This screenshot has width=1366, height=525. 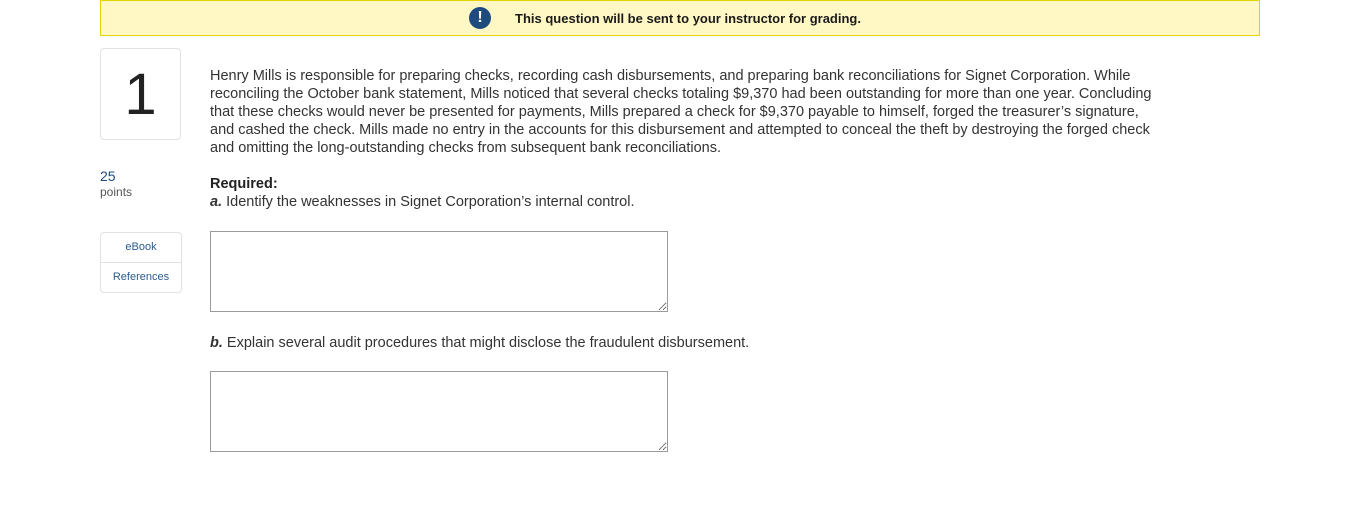 I want to click on required-heading: Required:, so click(x=244, y=184).